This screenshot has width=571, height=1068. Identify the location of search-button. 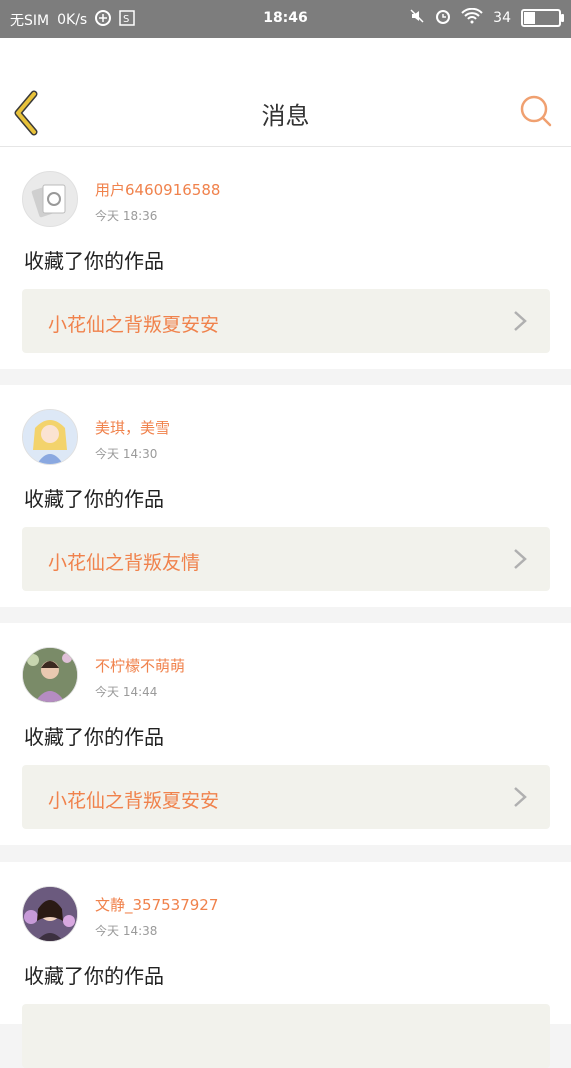
(536, 111).